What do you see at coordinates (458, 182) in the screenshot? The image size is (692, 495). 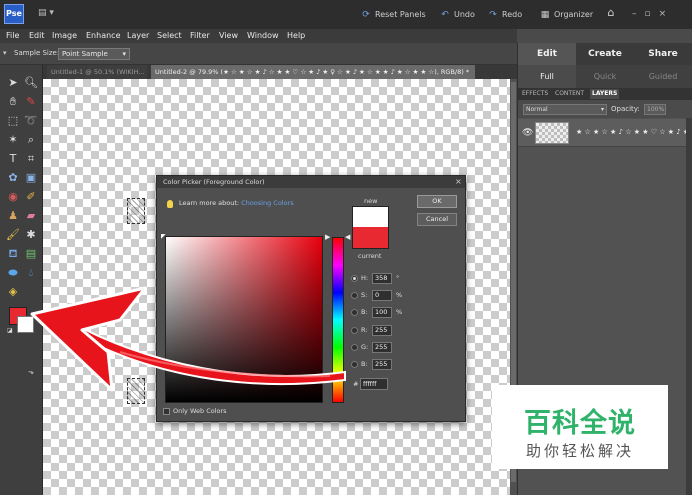 I see `close-icon: ×` at bounding box center [458, 182].